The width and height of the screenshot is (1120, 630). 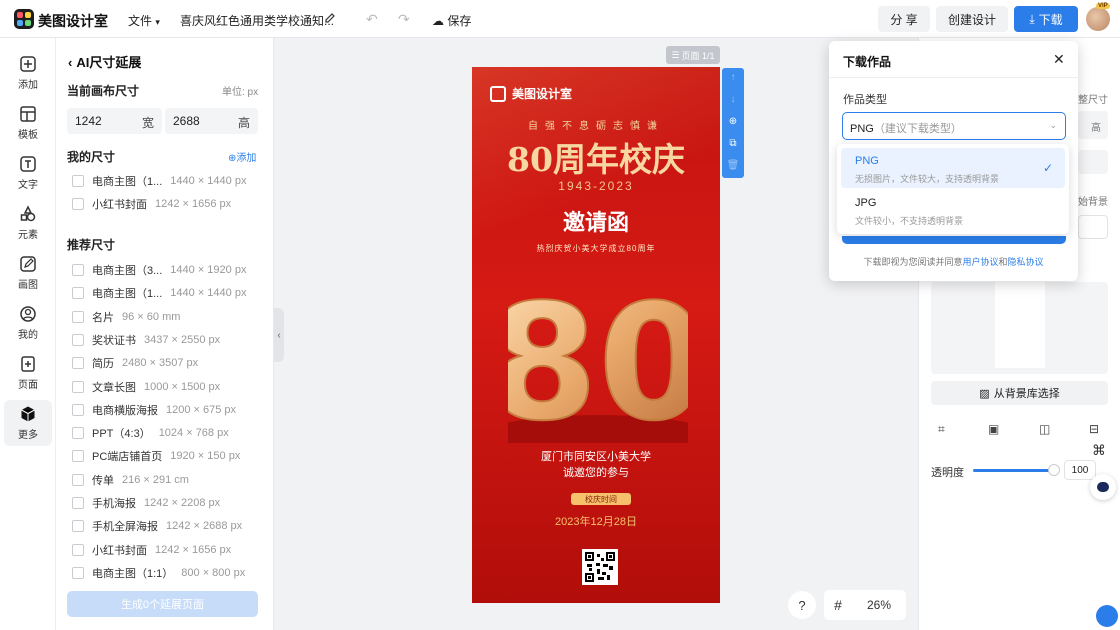 What do you see at coordinates (1054, 470) in the screenshot?
I see `opacity-slider-handle` at bounding box center [1054, 470].